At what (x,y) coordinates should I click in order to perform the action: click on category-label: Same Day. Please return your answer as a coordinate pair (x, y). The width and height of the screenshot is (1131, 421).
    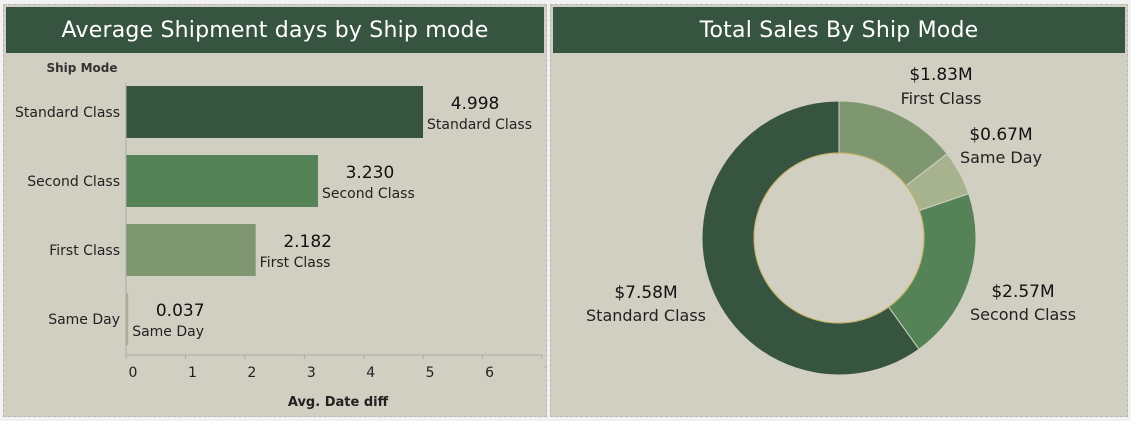
    Looking at the image, I should click on (84, 320).